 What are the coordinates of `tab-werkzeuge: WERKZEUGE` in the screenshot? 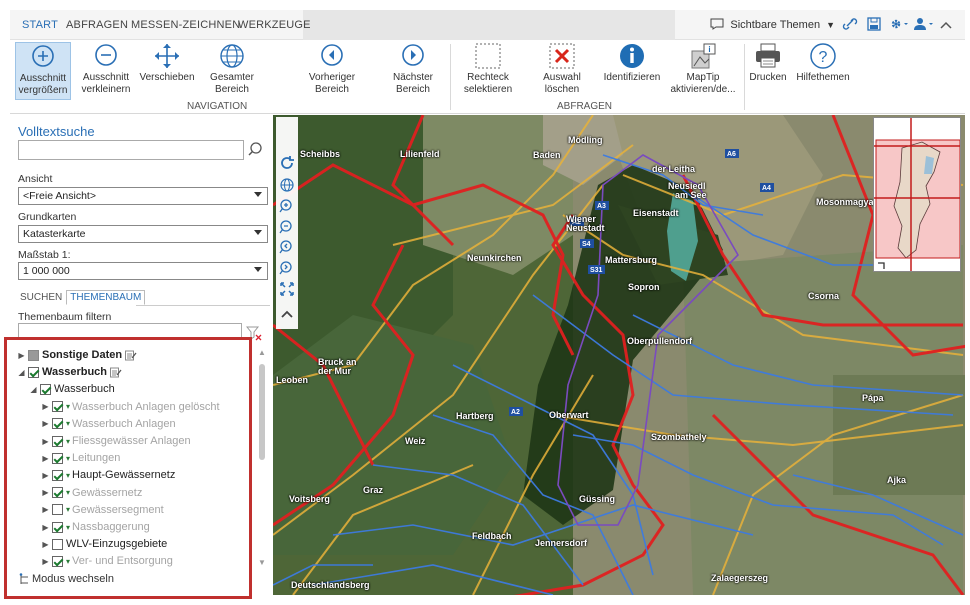 It's located at (274, 25).